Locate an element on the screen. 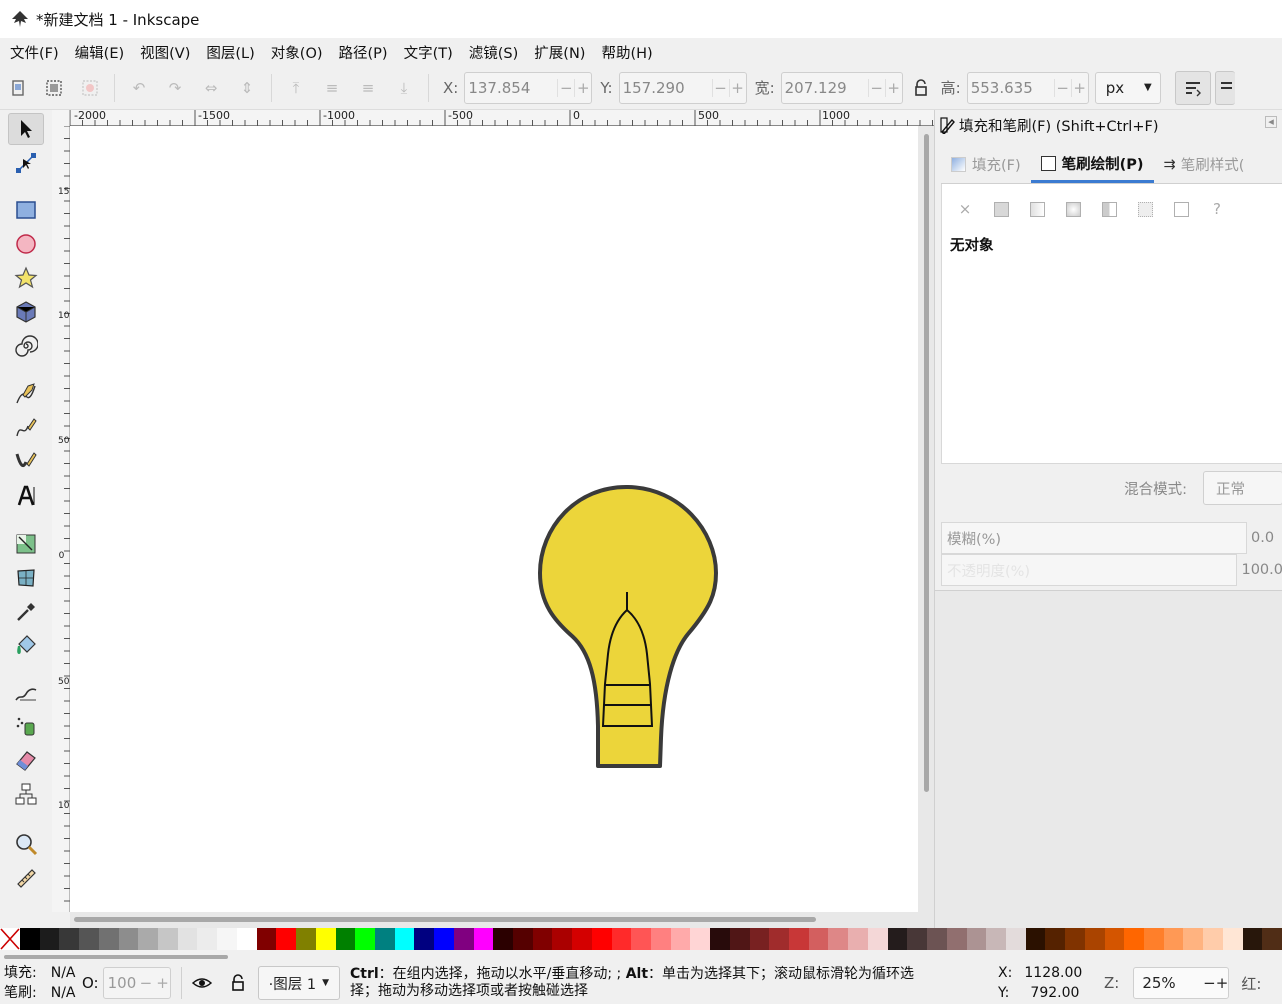 Image resolution: width=1282 pixels, height=1004 pixels. rotate-cw-icon: ↷ is located at coordinates (175, 88).